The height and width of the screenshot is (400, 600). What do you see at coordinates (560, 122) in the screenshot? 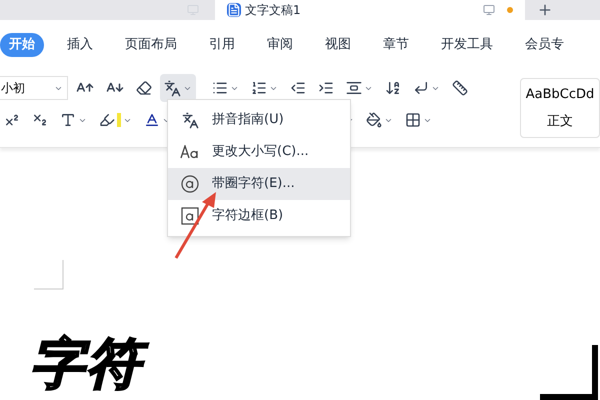
I see `style-name: 正文` at bounding box center [560, 122].